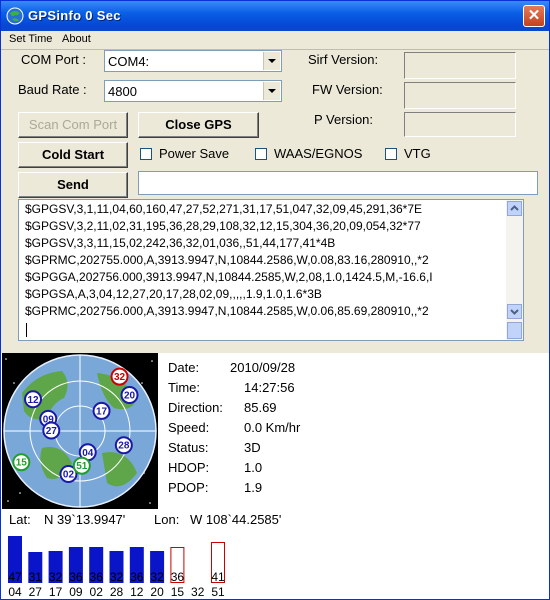 This screenshot has width=550, height=600. What do you see at coordinates (76, 39) in the screenshot?
I see `menu-about: About` at bounding box center [76, 39].